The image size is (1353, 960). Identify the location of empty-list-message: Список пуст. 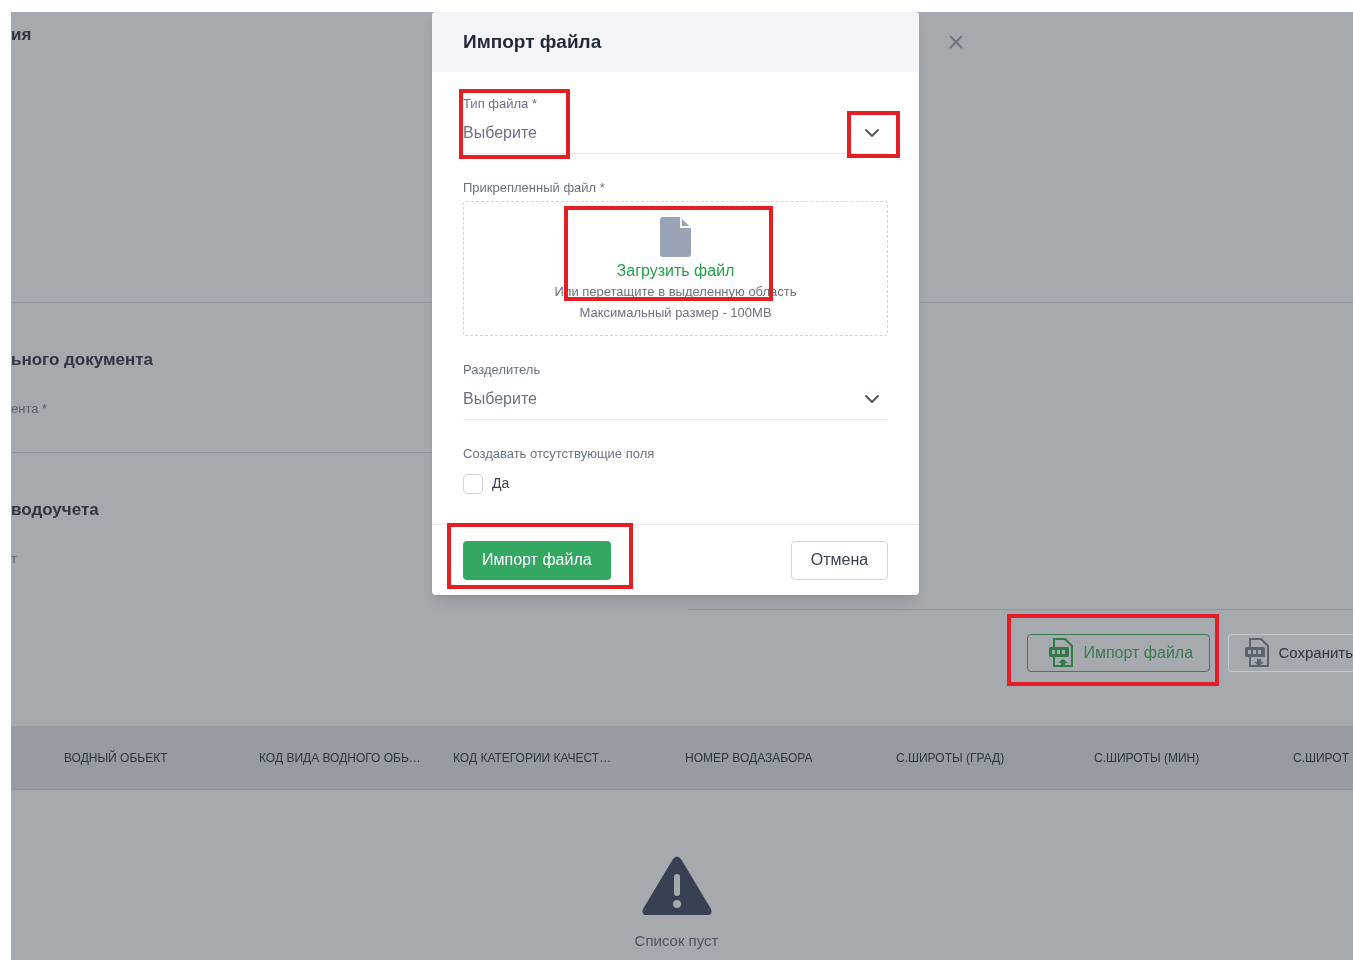
(676, 941).